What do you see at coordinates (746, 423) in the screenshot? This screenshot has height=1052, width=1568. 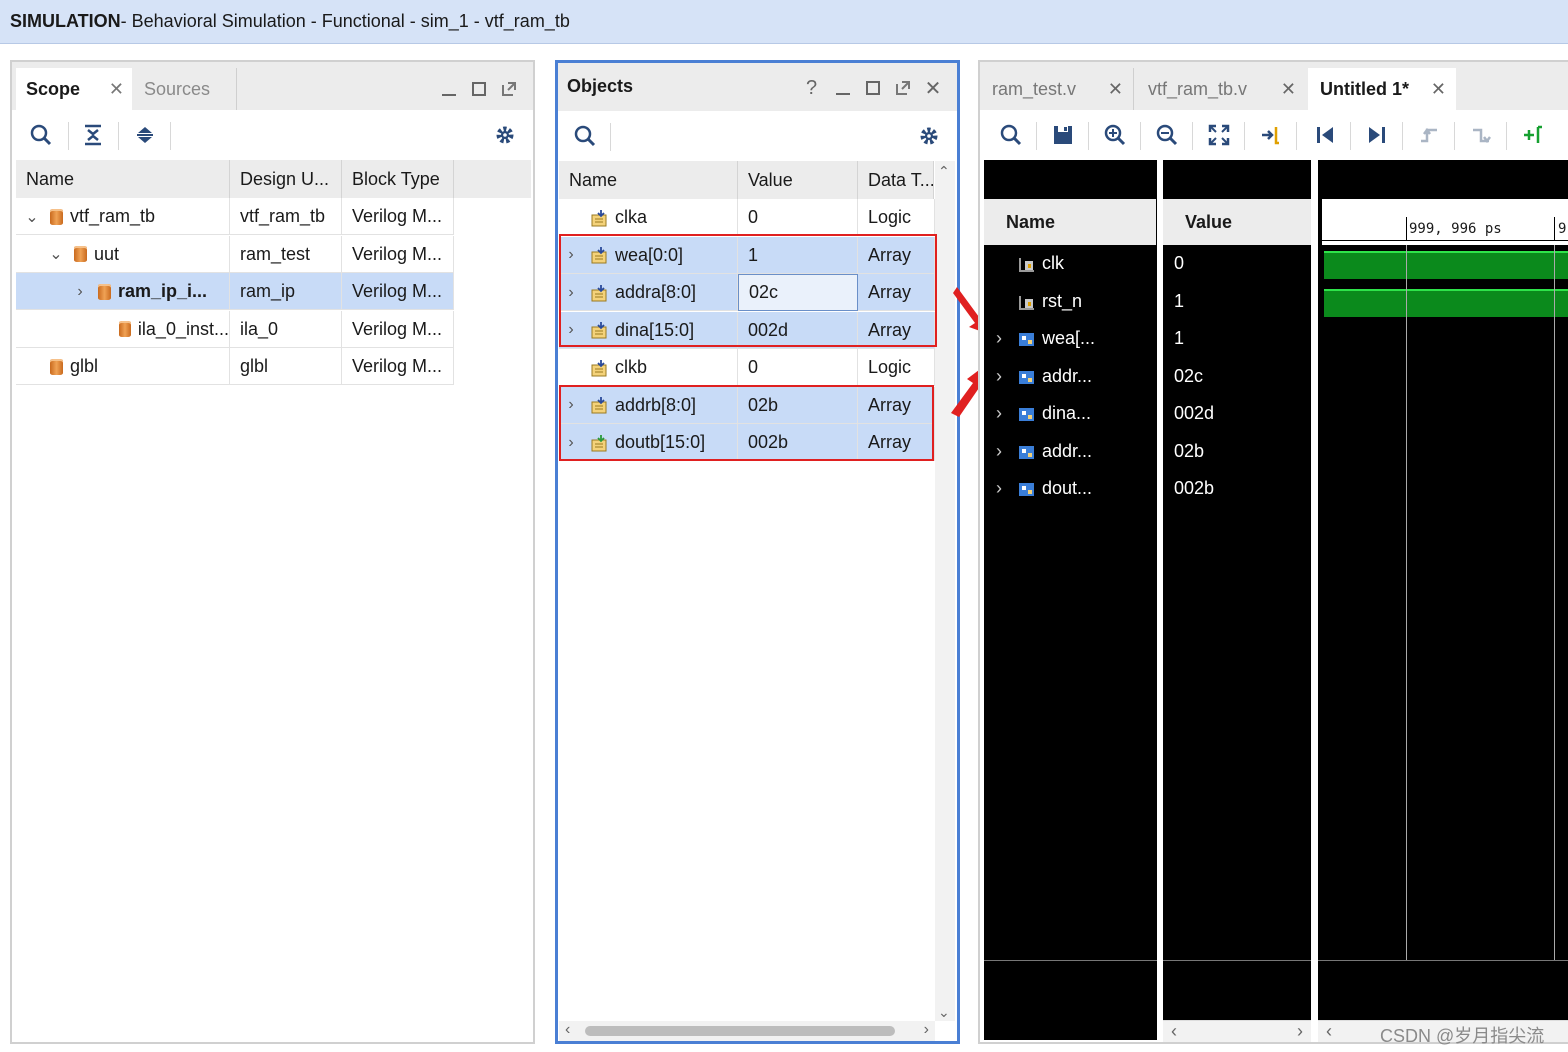 I see `highlight-box-port-b` at bounding box center [746, 423].